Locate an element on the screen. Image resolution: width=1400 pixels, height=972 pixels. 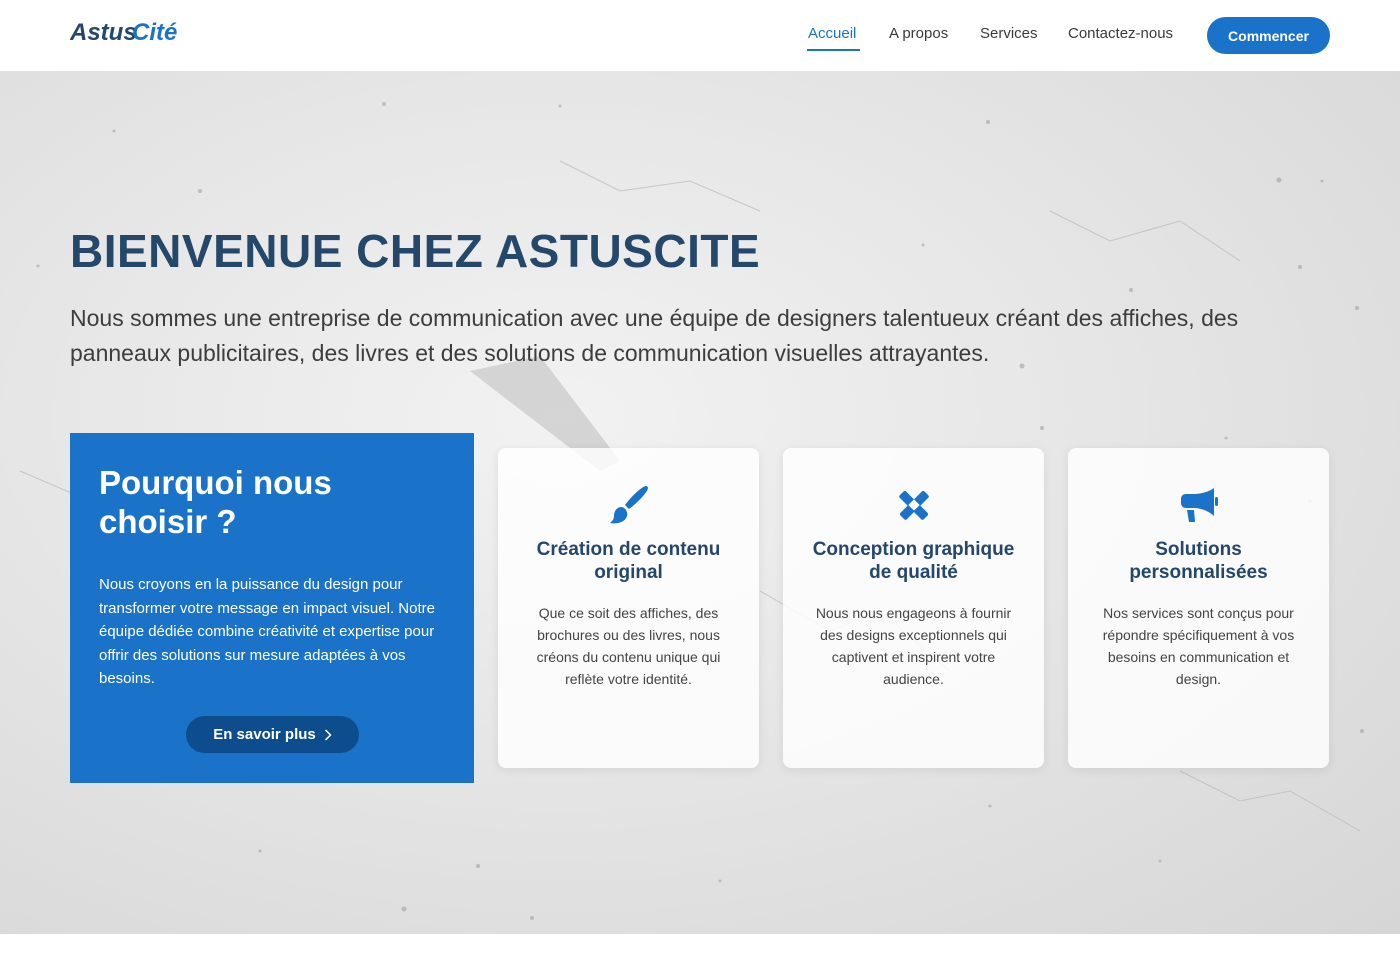
nav-accueil: Accueil is located at coordinates (832, 33).